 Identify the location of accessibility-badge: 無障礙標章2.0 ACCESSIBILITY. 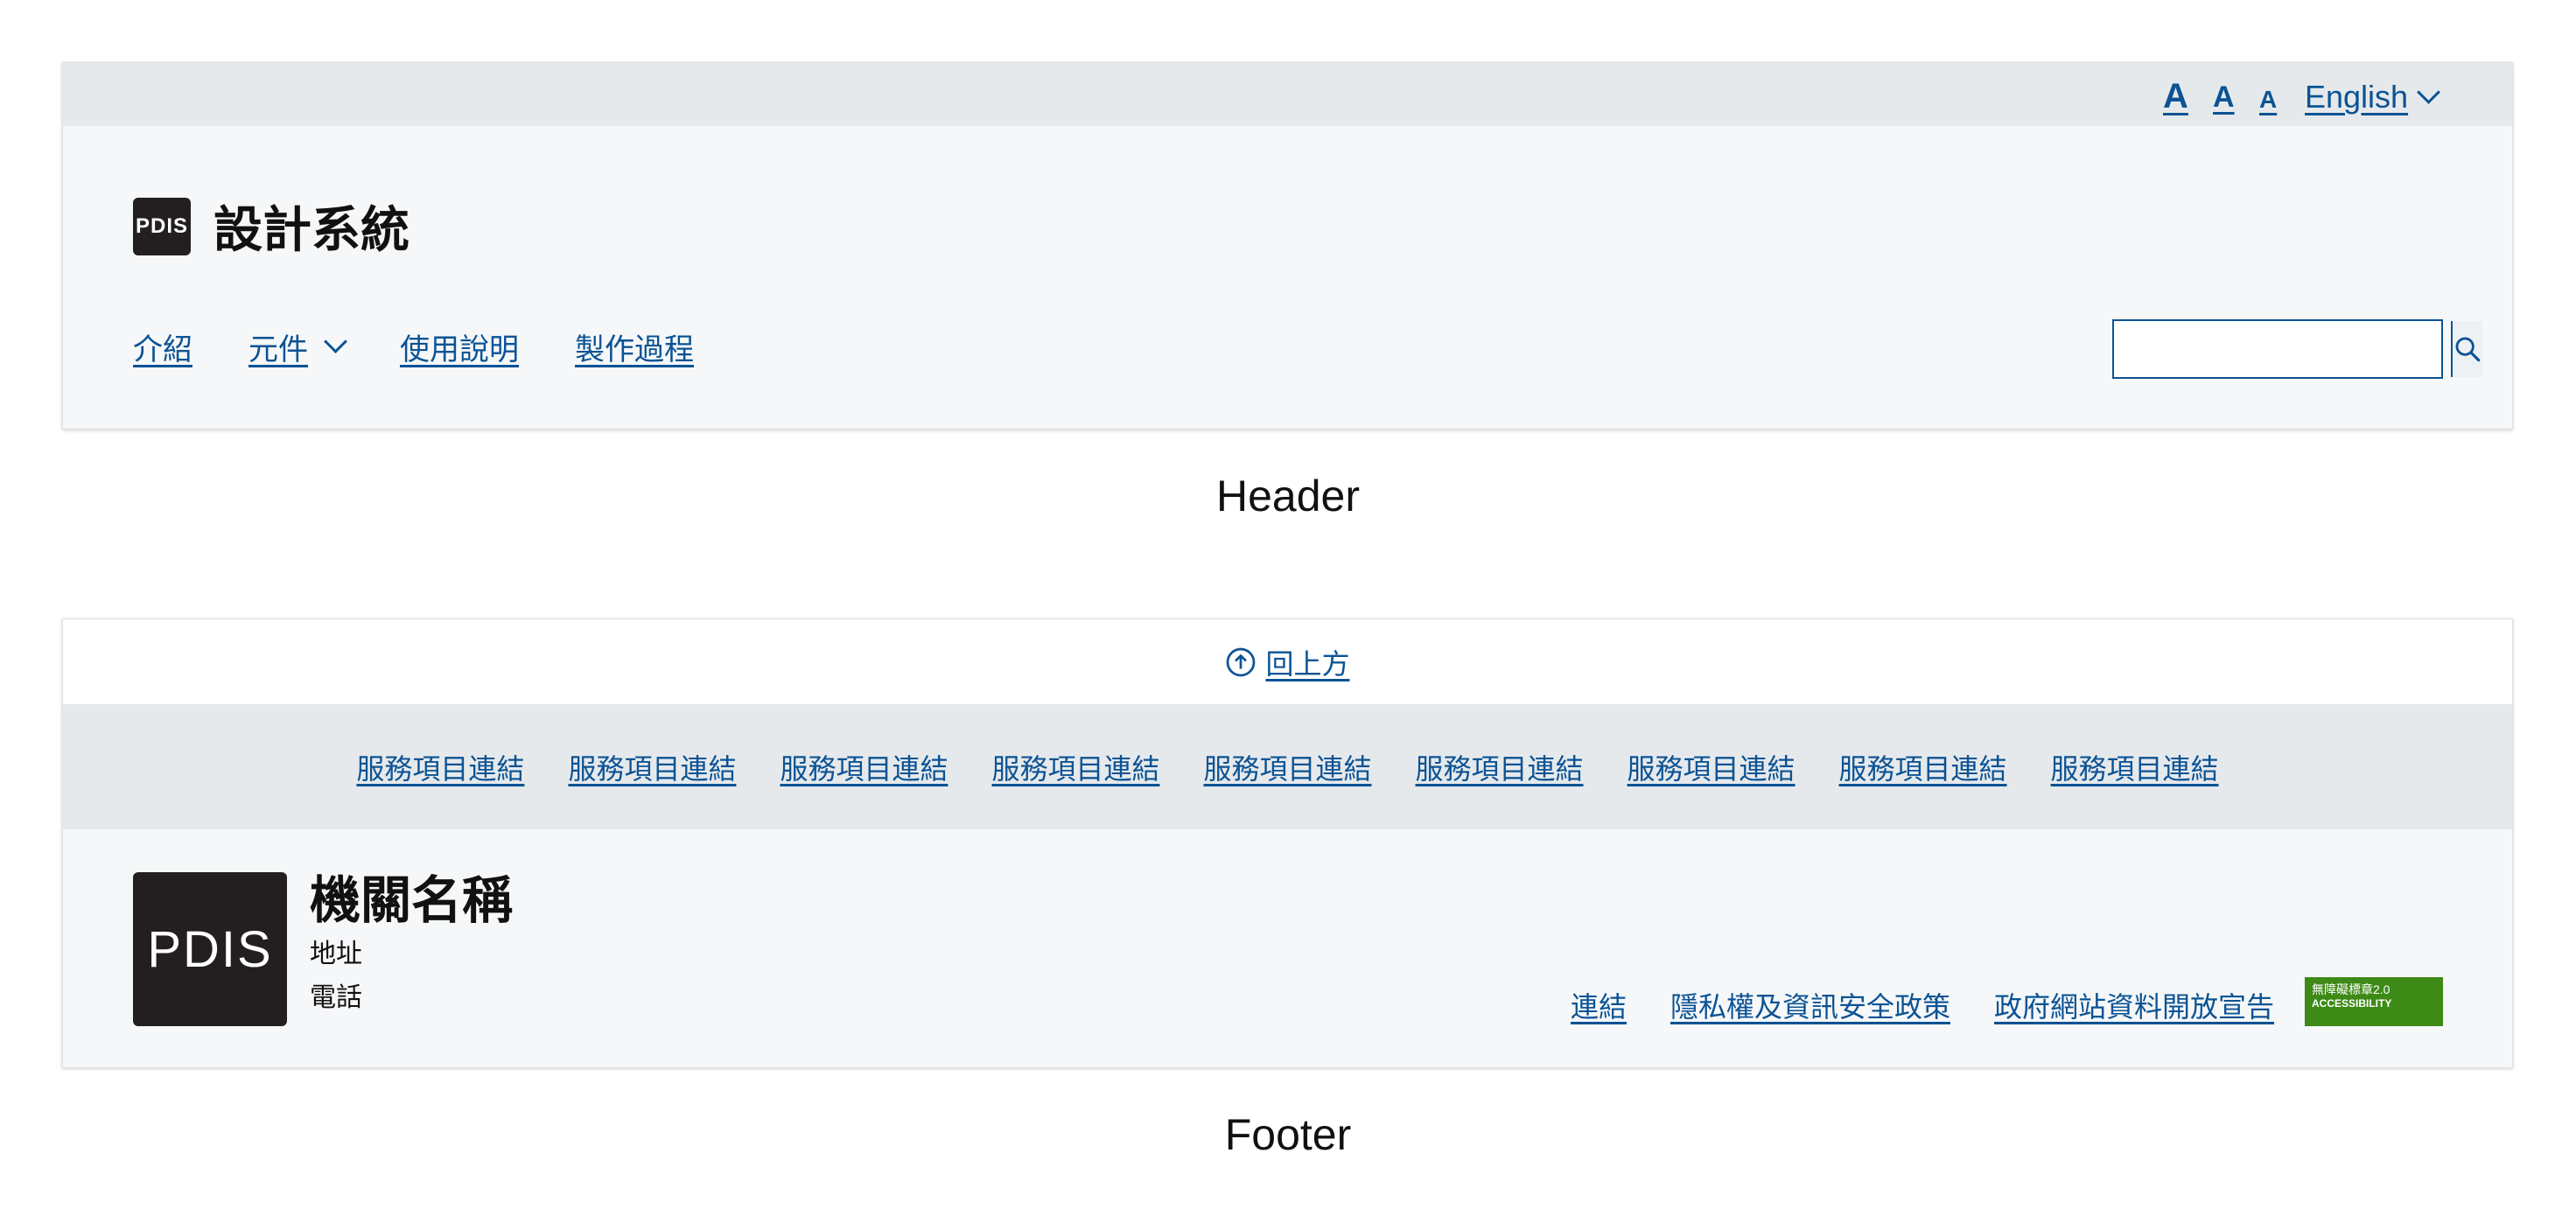
(2374, 1001).